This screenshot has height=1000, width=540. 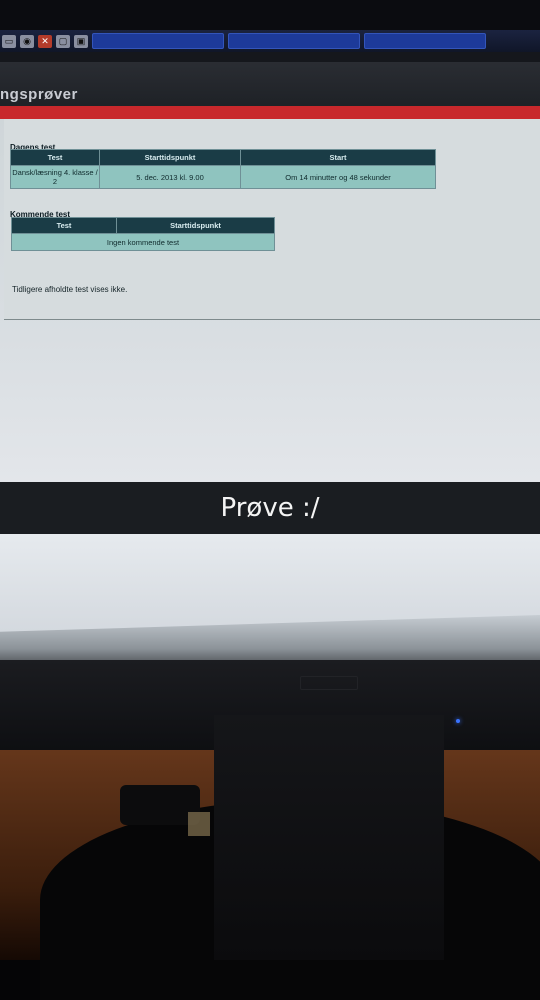 I want to click on table-row: Ingen kommende test, so click(x=143, y=242).